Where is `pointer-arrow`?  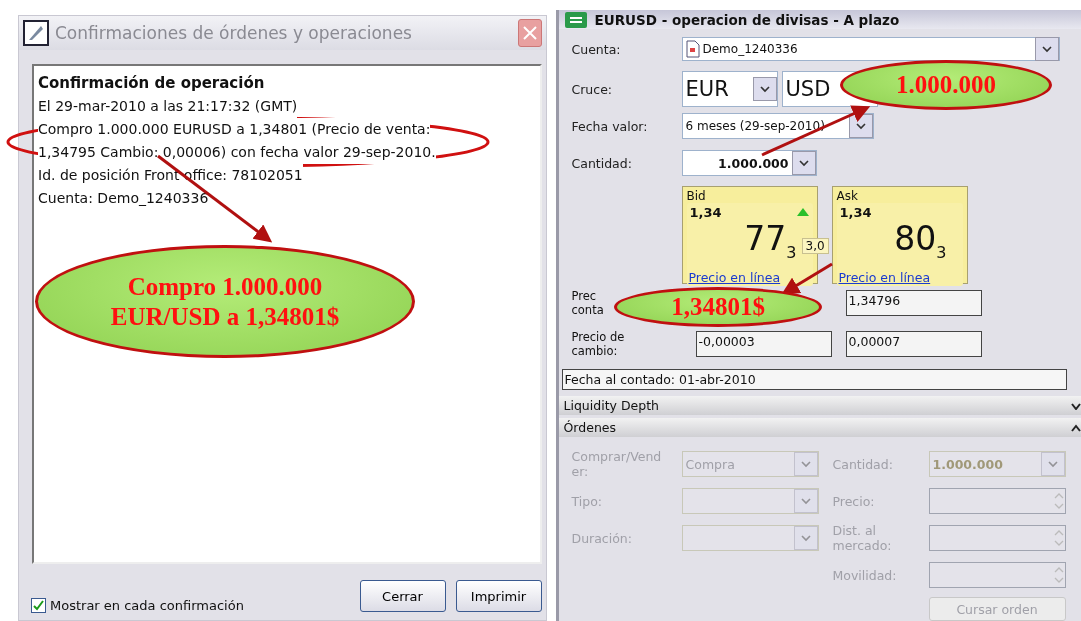 pointer-arrow is located at coordinates (807, 278).